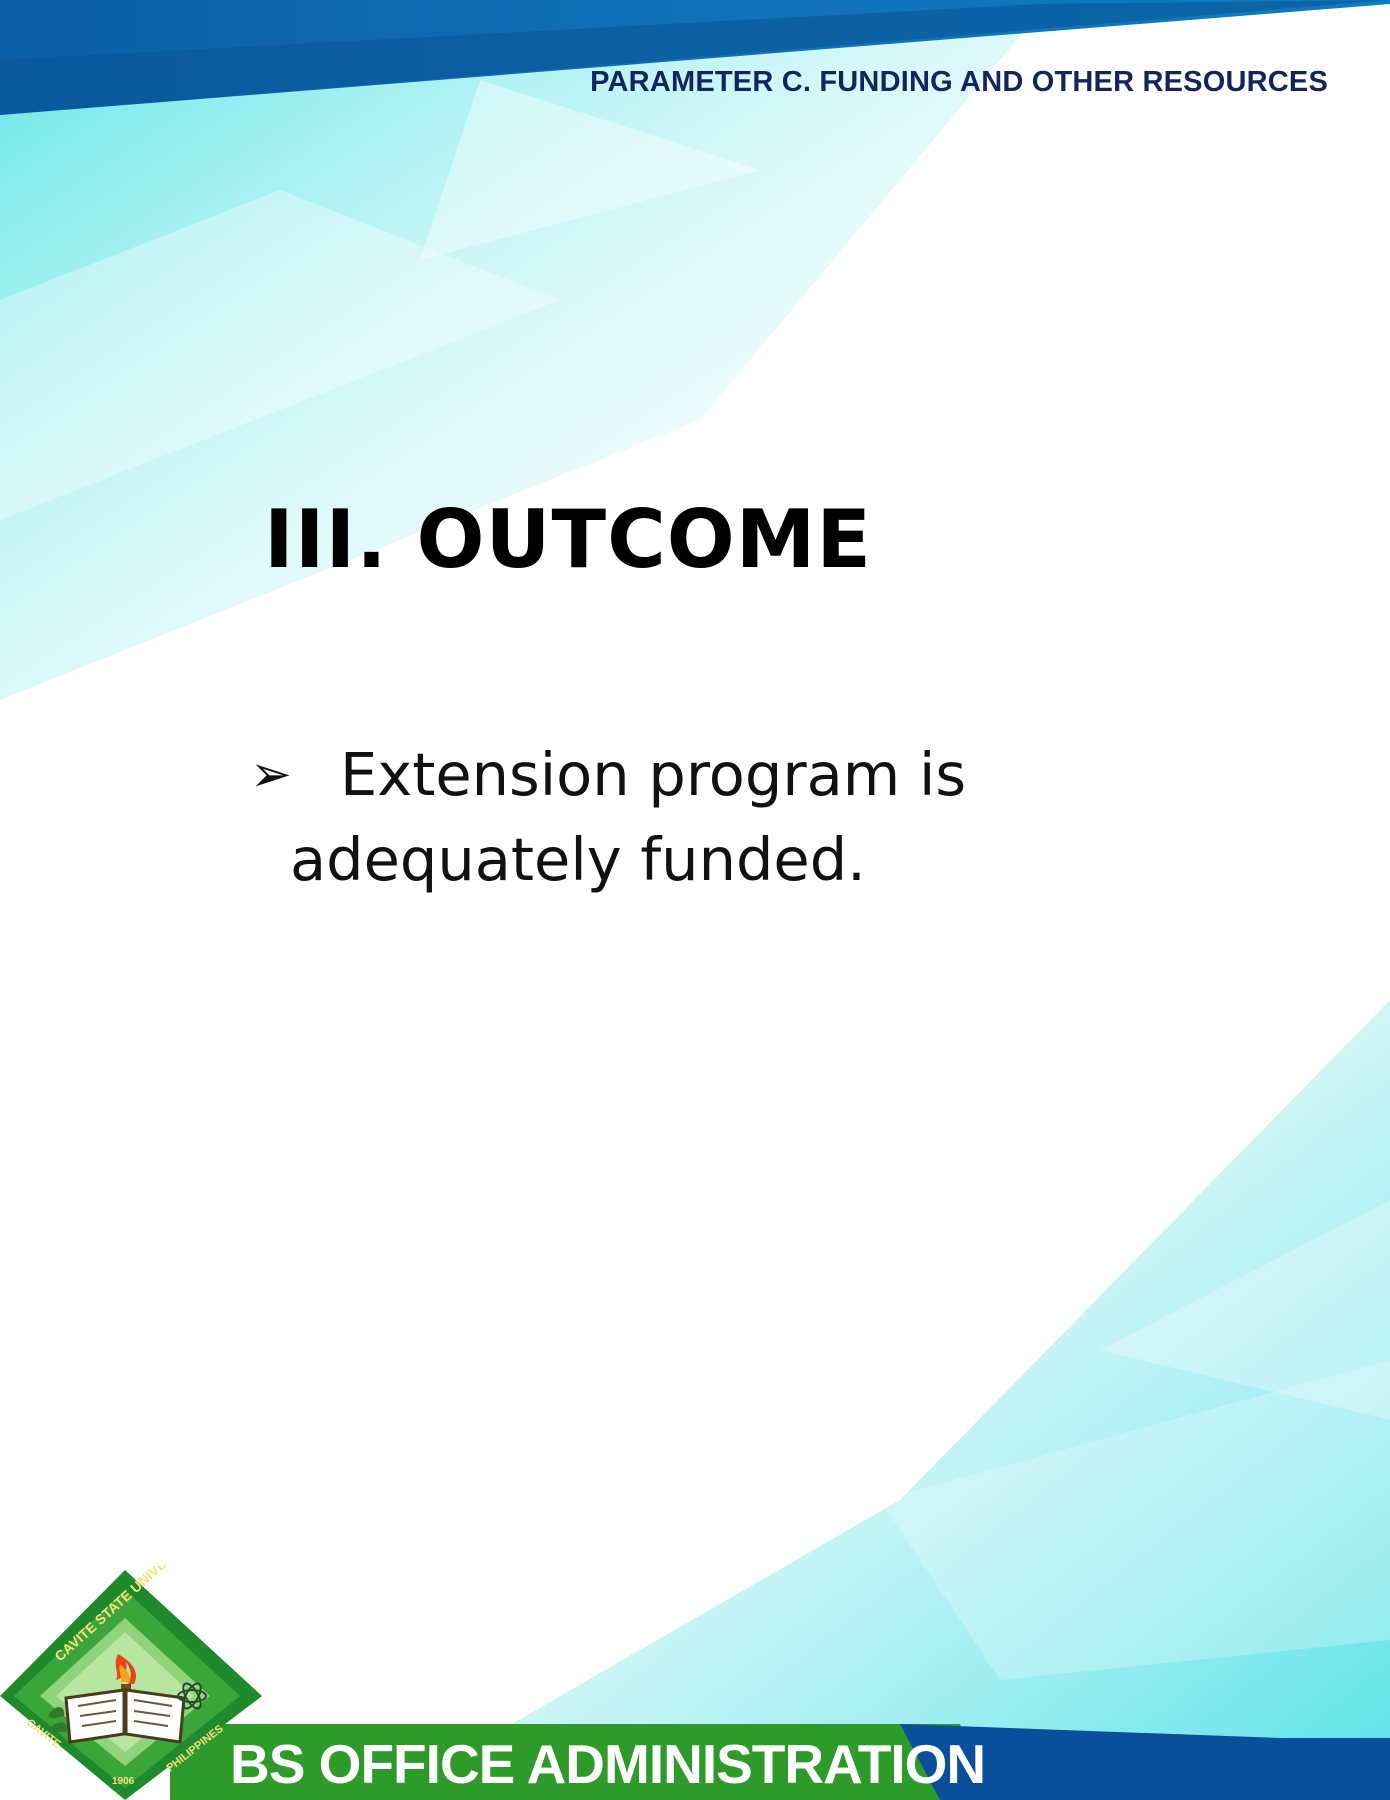 Image resolution: width=1390 pixels, height=1800 pixels. I want to click on bullet-text-line-2: adequately funded., so click(578, 859).